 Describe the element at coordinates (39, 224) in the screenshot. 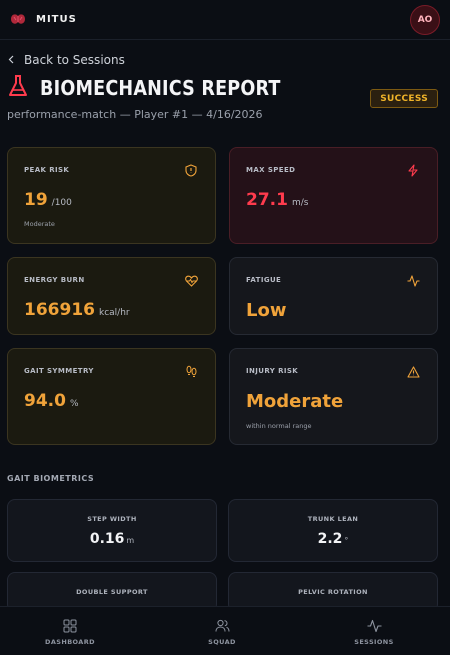

I see `peak-risk-note: Moderate` at that location.